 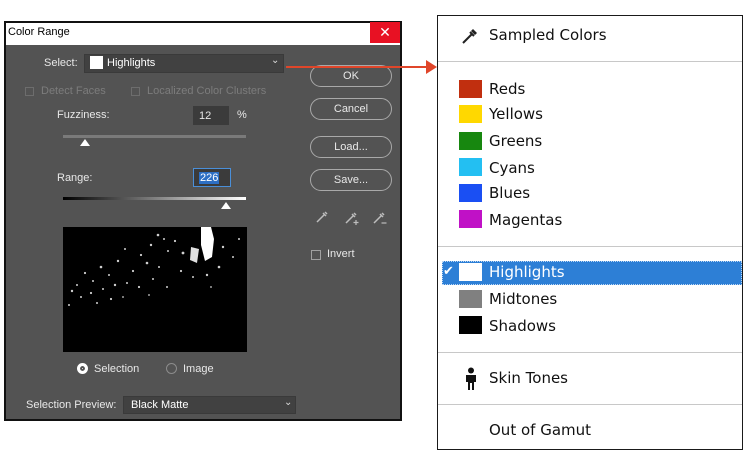 What do you see at coordinates (160, 405) in the screenshot?
I see `selection-preview-value: Black Matte` at bounding box center [160, 405].